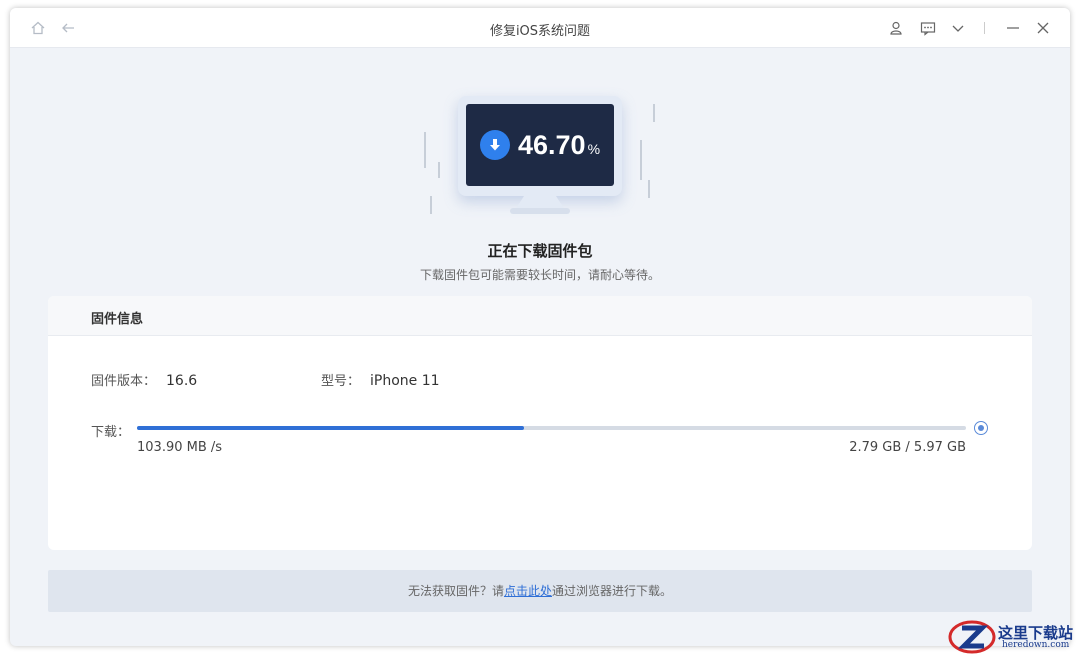 This screenshot has height=656, width=1080. Describe the element at coordinates (528, 591) in the screenshot. I see `click-here-link: 点击此处` at that location.